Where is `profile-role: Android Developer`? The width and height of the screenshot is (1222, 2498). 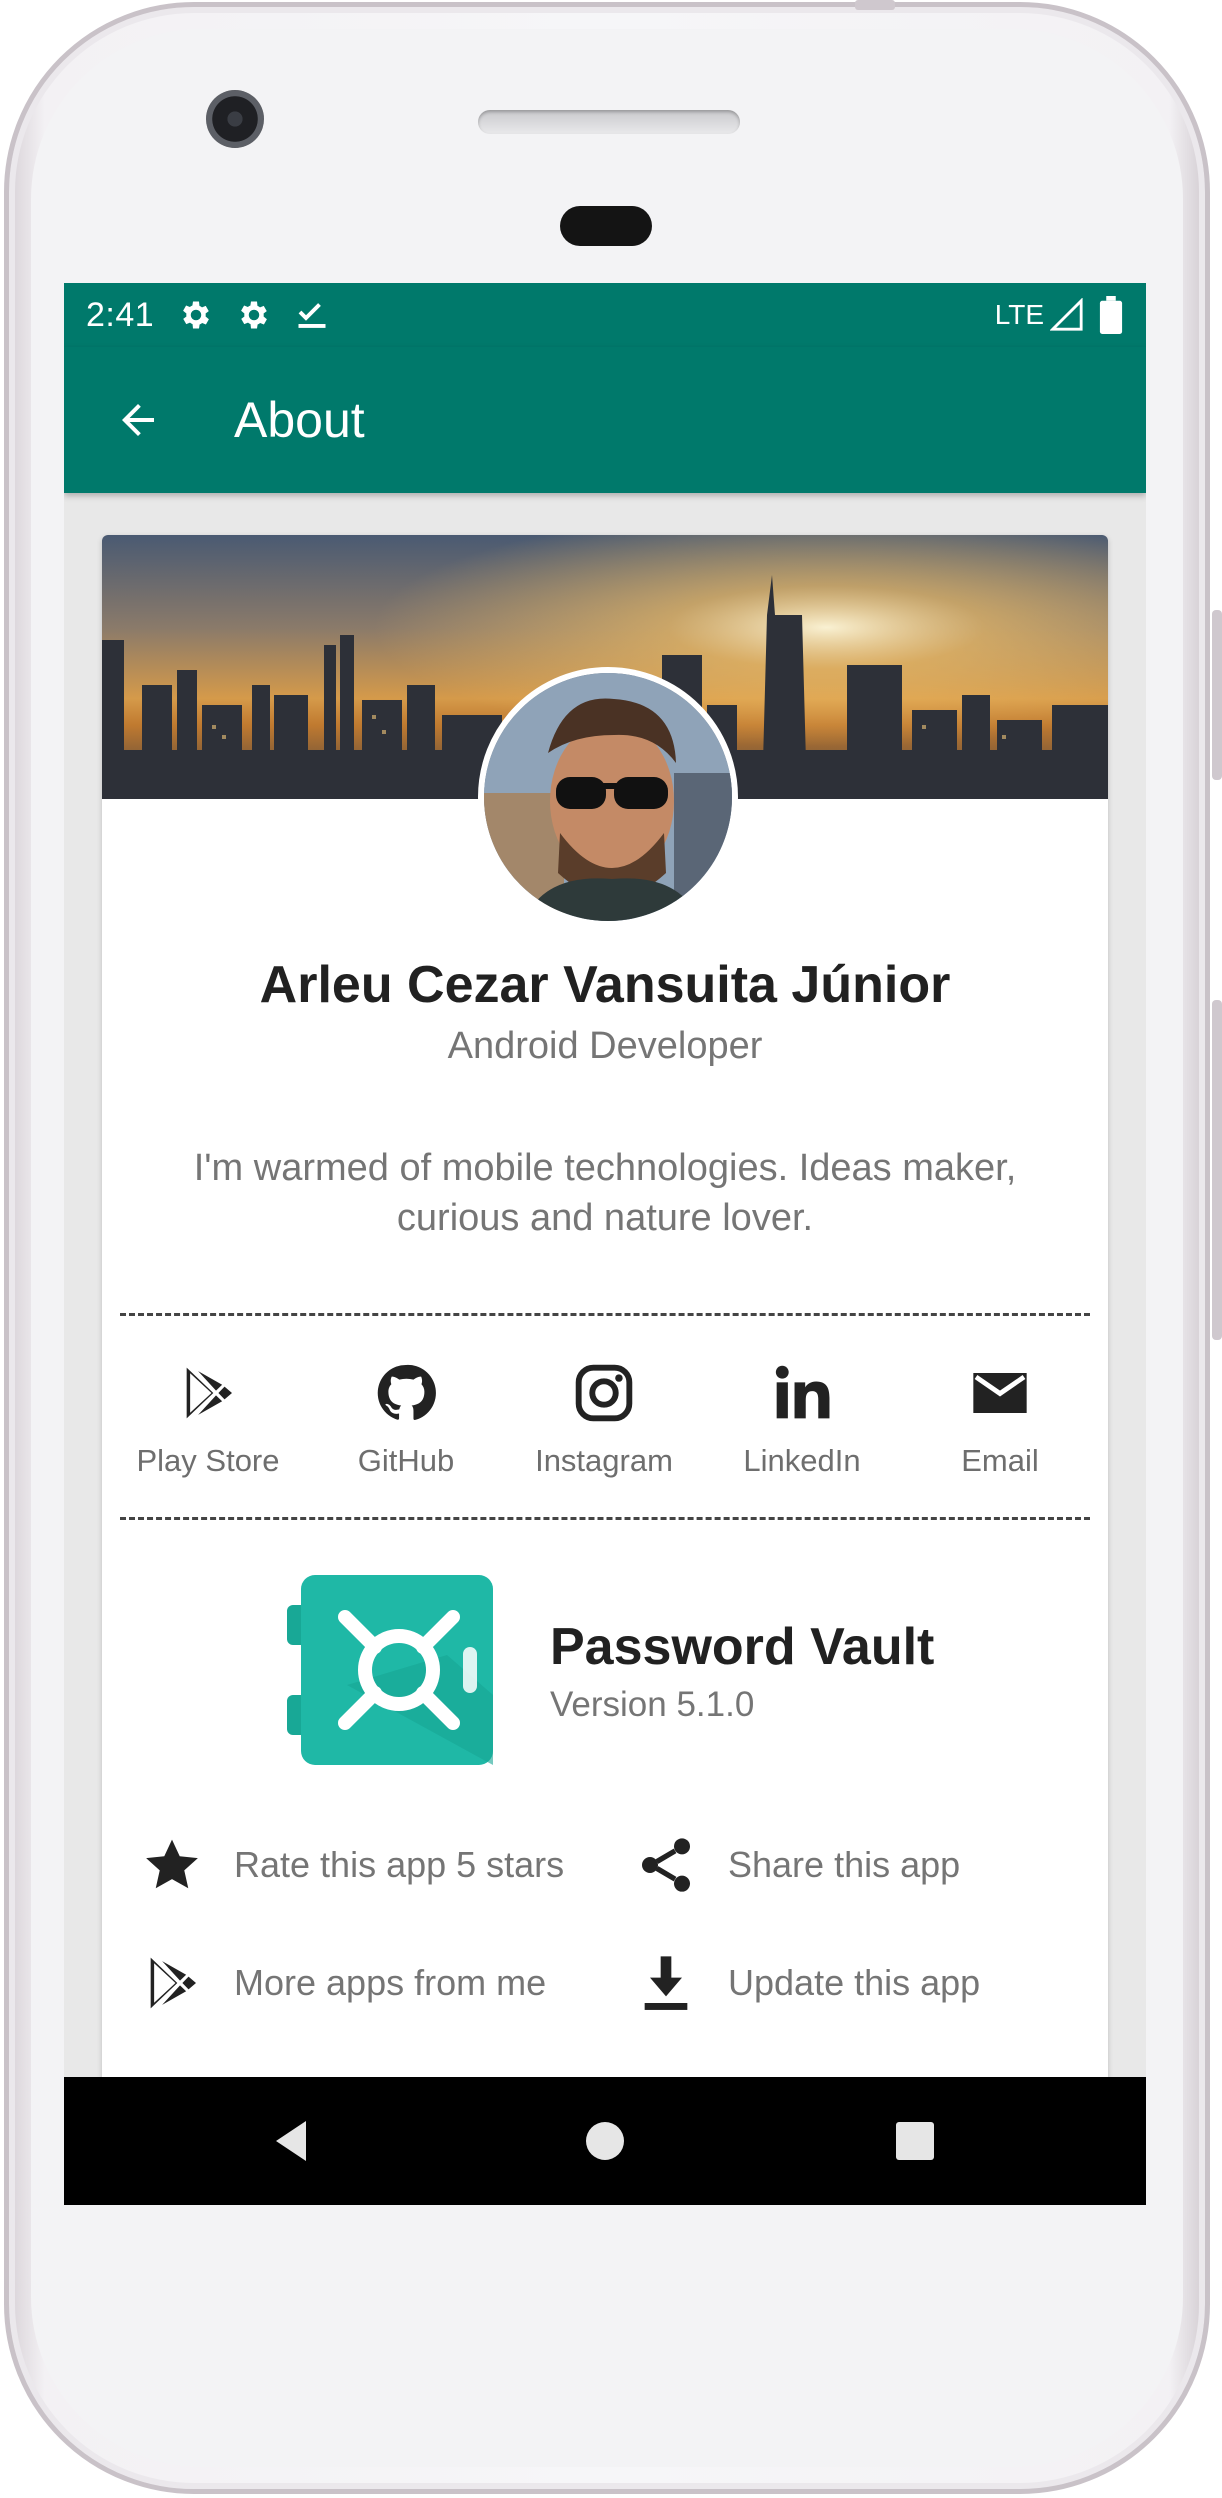 profile-role: Android Developer is located at coordinates (605, 1046).